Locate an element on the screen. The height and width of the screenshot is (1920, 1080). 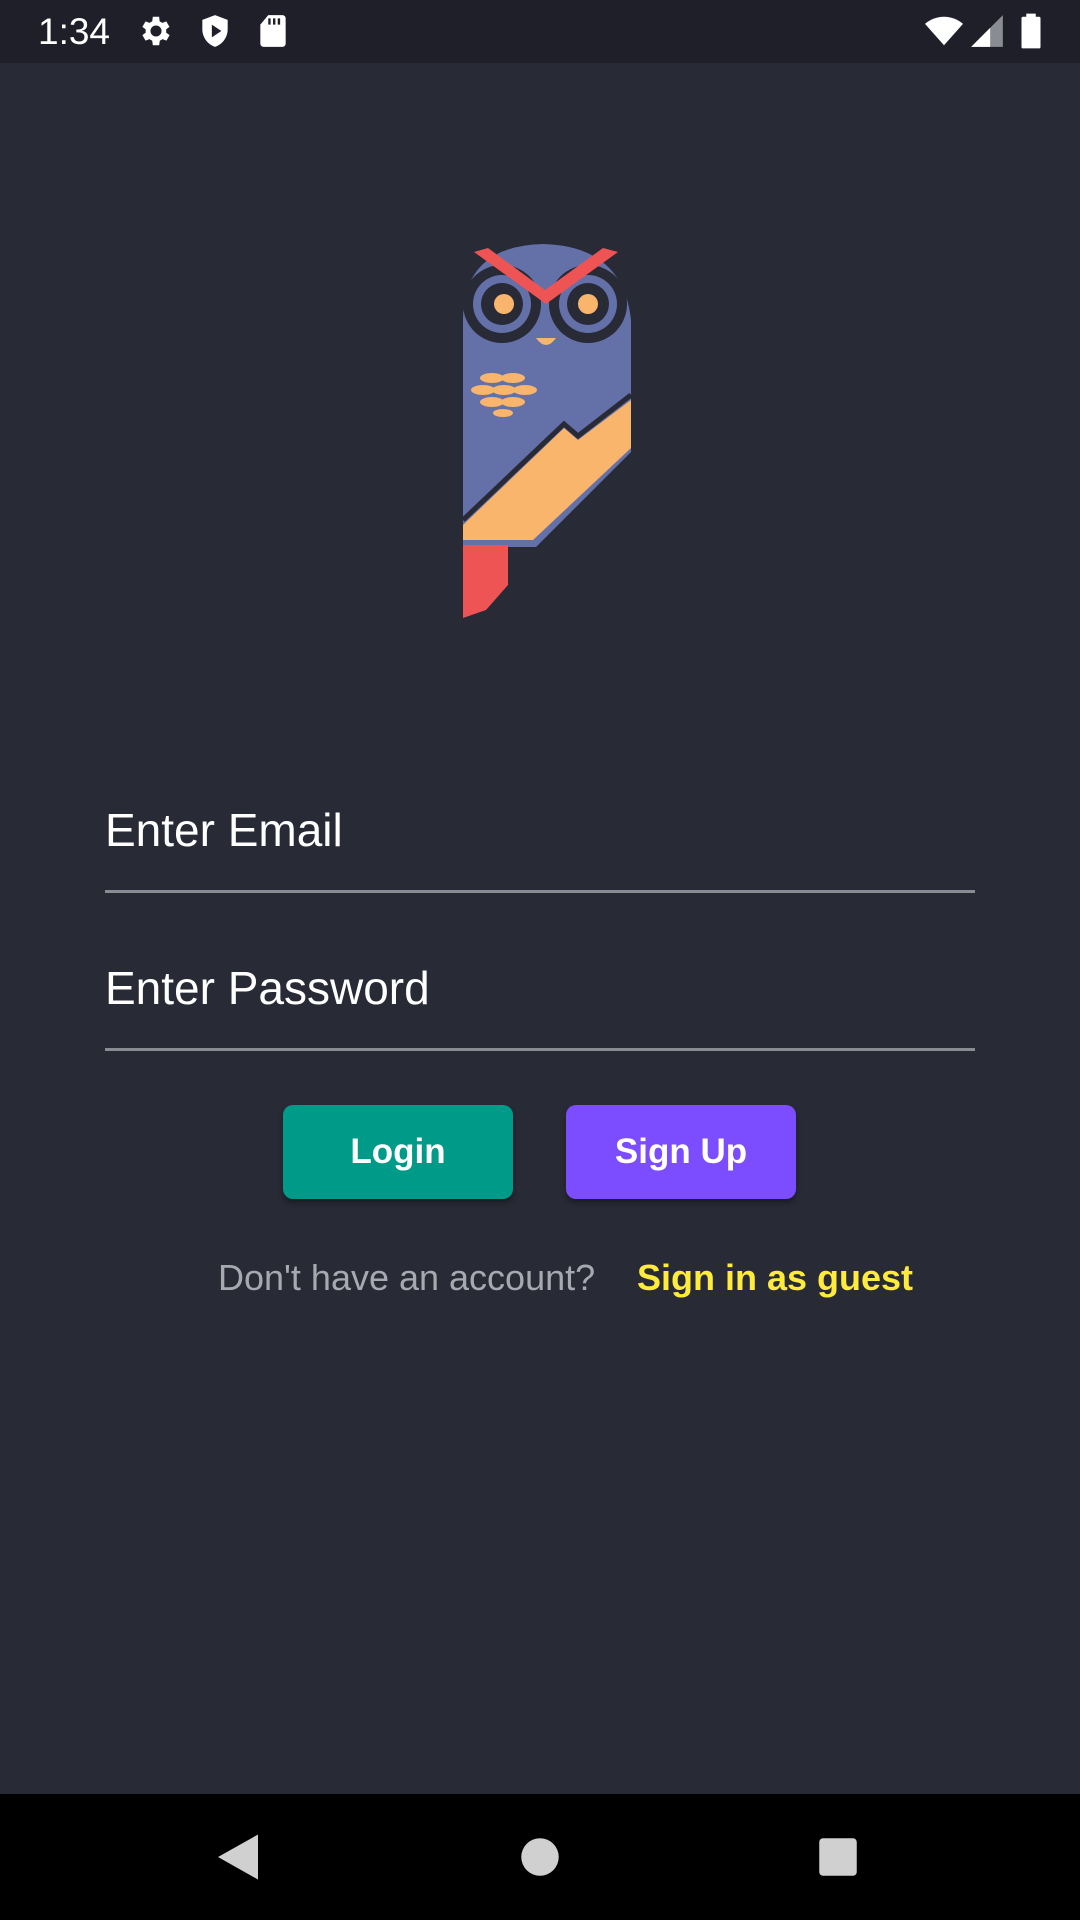
sign-in-as-guest-link: Sign in as guest is located at coordinates (775, 1278).